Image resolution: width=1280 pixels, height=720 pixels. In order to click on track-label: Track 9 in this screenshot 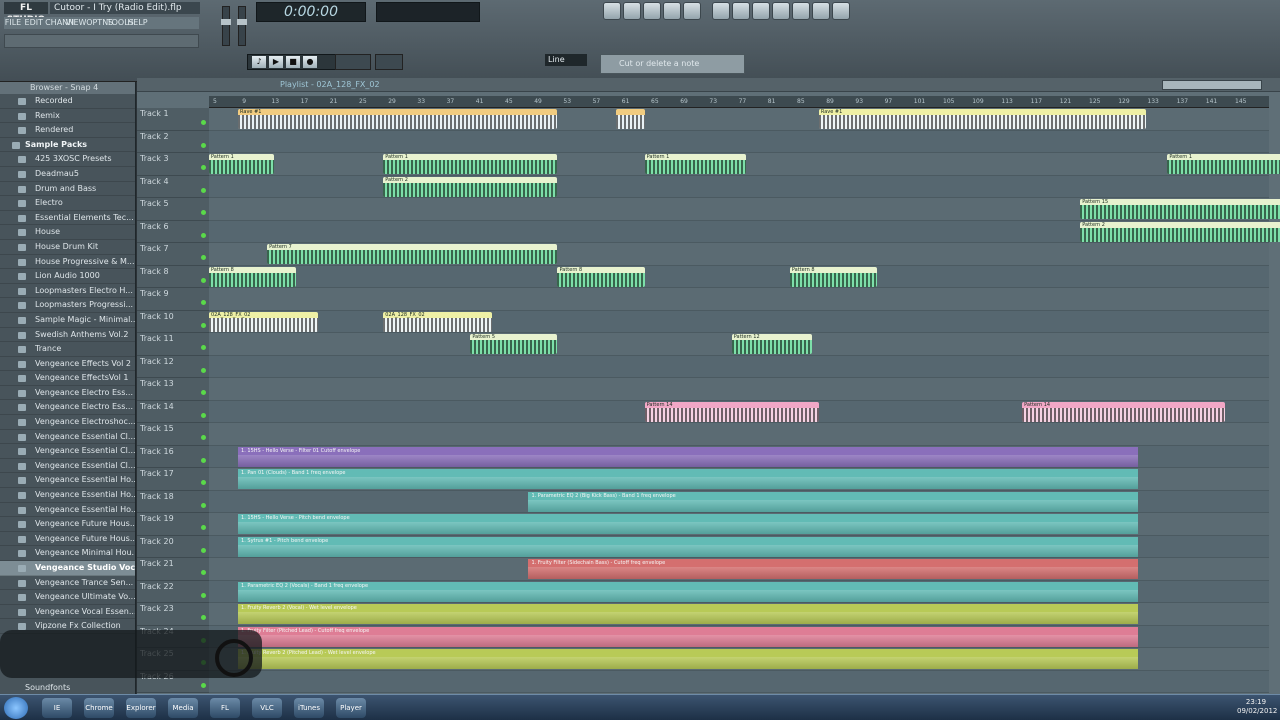, I will do `click(173, 299)`.